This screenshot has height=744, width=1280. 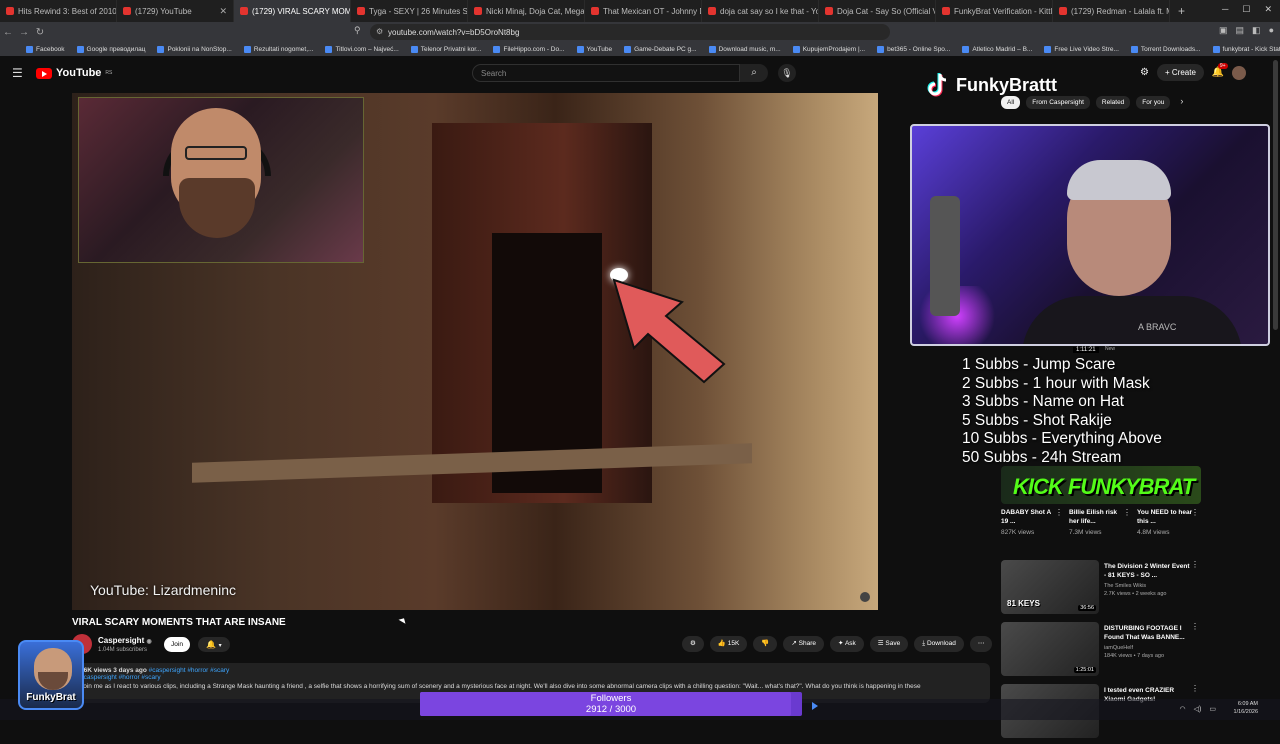 I want to click on page-scrollbar, so click(x=1275, y=195).